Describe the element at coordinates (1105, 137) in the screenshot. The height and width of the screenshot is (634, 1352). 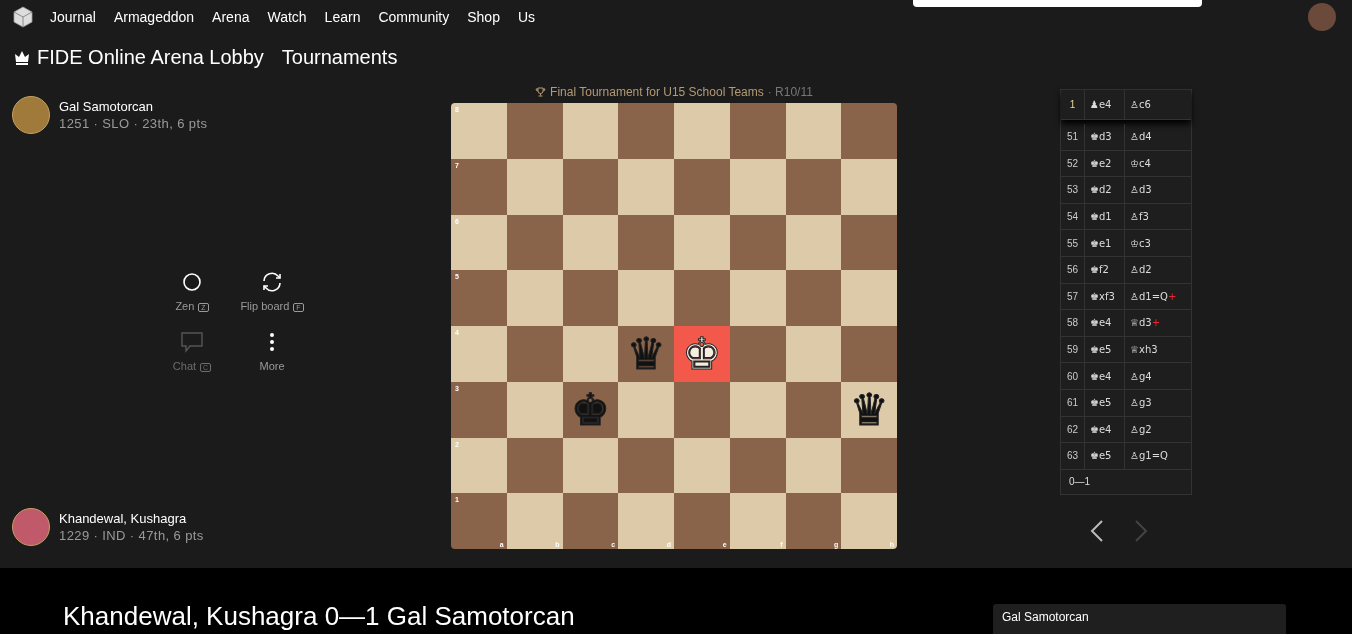
I see `move-entry: ♚d3` at that location.